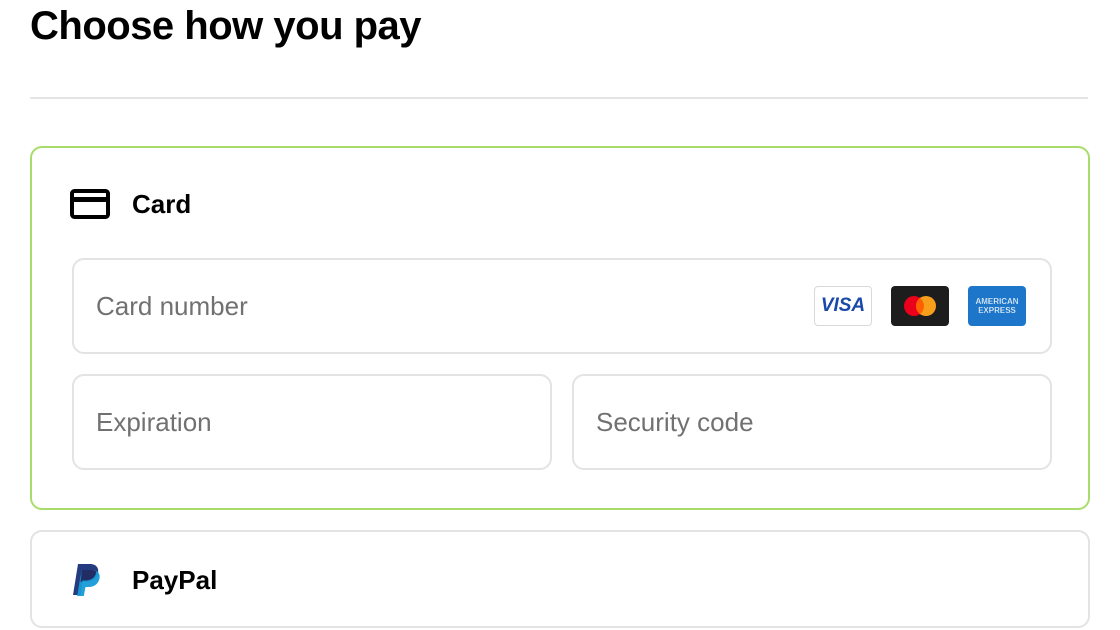  I want to click on security-code-field, so click(812, 422).